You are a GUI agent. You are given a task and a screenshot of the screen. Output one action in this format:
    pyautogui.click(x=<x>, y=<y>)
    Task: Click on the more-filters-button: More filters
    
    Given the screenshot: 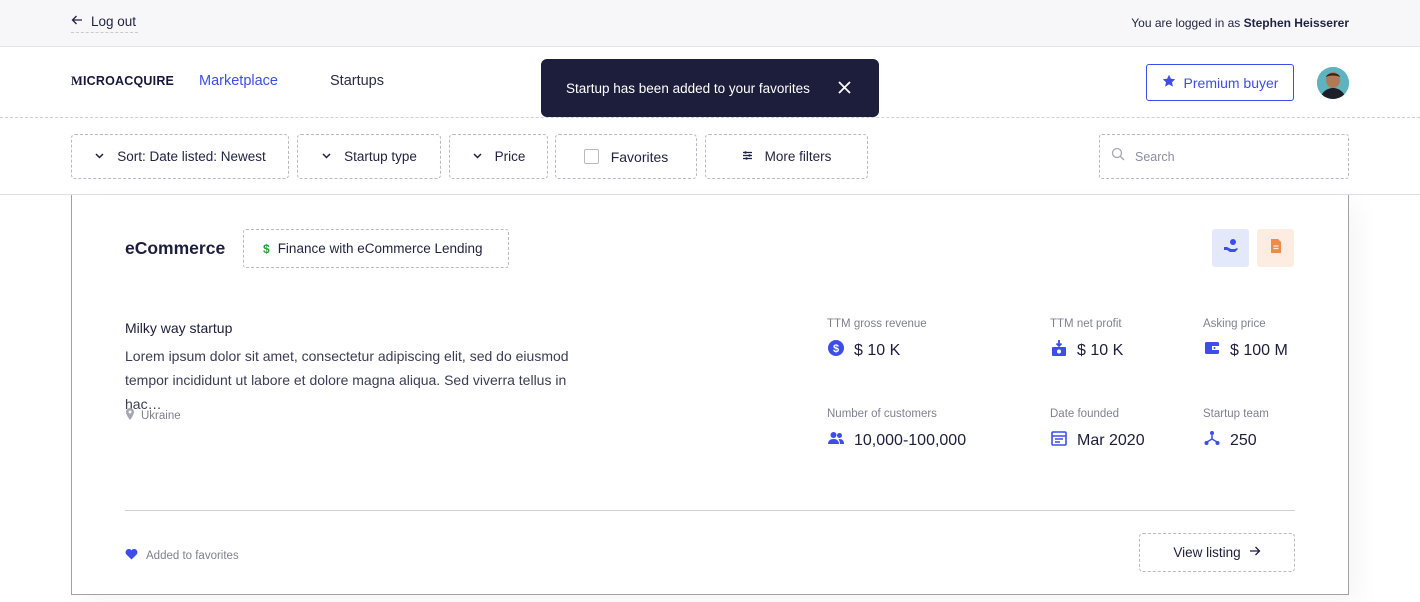 What is the action you would take?
    pyautogui.click(x=786, y=156)
    